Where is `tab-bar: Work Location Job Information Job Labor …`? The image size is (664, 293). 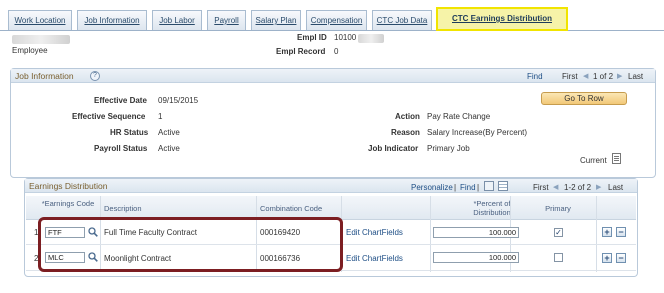
tab-bar: Work Location Job Information Job Labor … is located at coordinates (332, 15).